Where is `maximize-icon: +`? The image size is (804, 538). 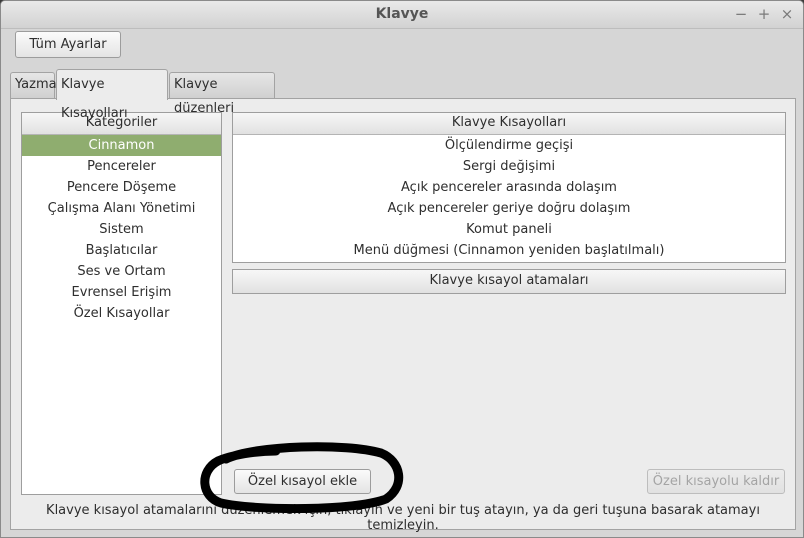 maximize-icon: + is located at coordinates (764, 14).